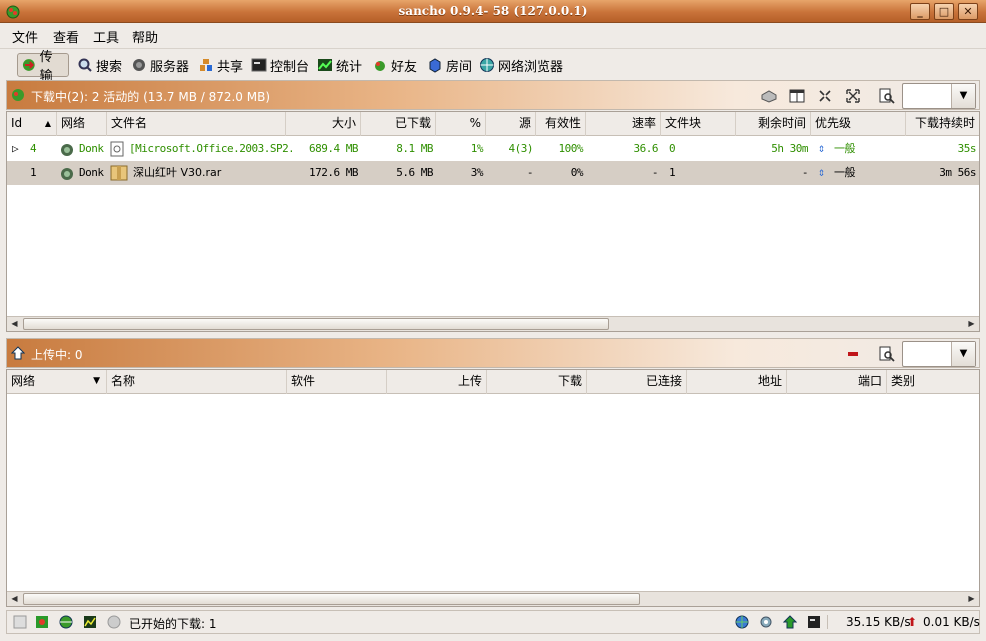 The width and height of the screenshot is (986, 641). What do you see at coordinates (99, 65) in the screenshot?
I see `tab-search: 搜索` at bounding box center [99, 65].